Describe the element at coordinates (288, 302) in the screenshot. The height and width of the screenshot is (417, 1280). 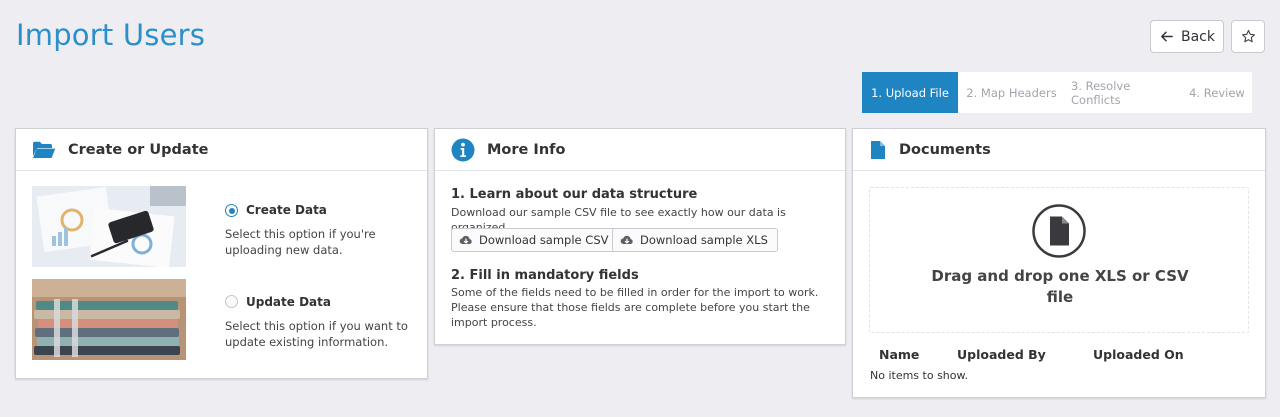
I see `update-data-label: Update Data` at that location.